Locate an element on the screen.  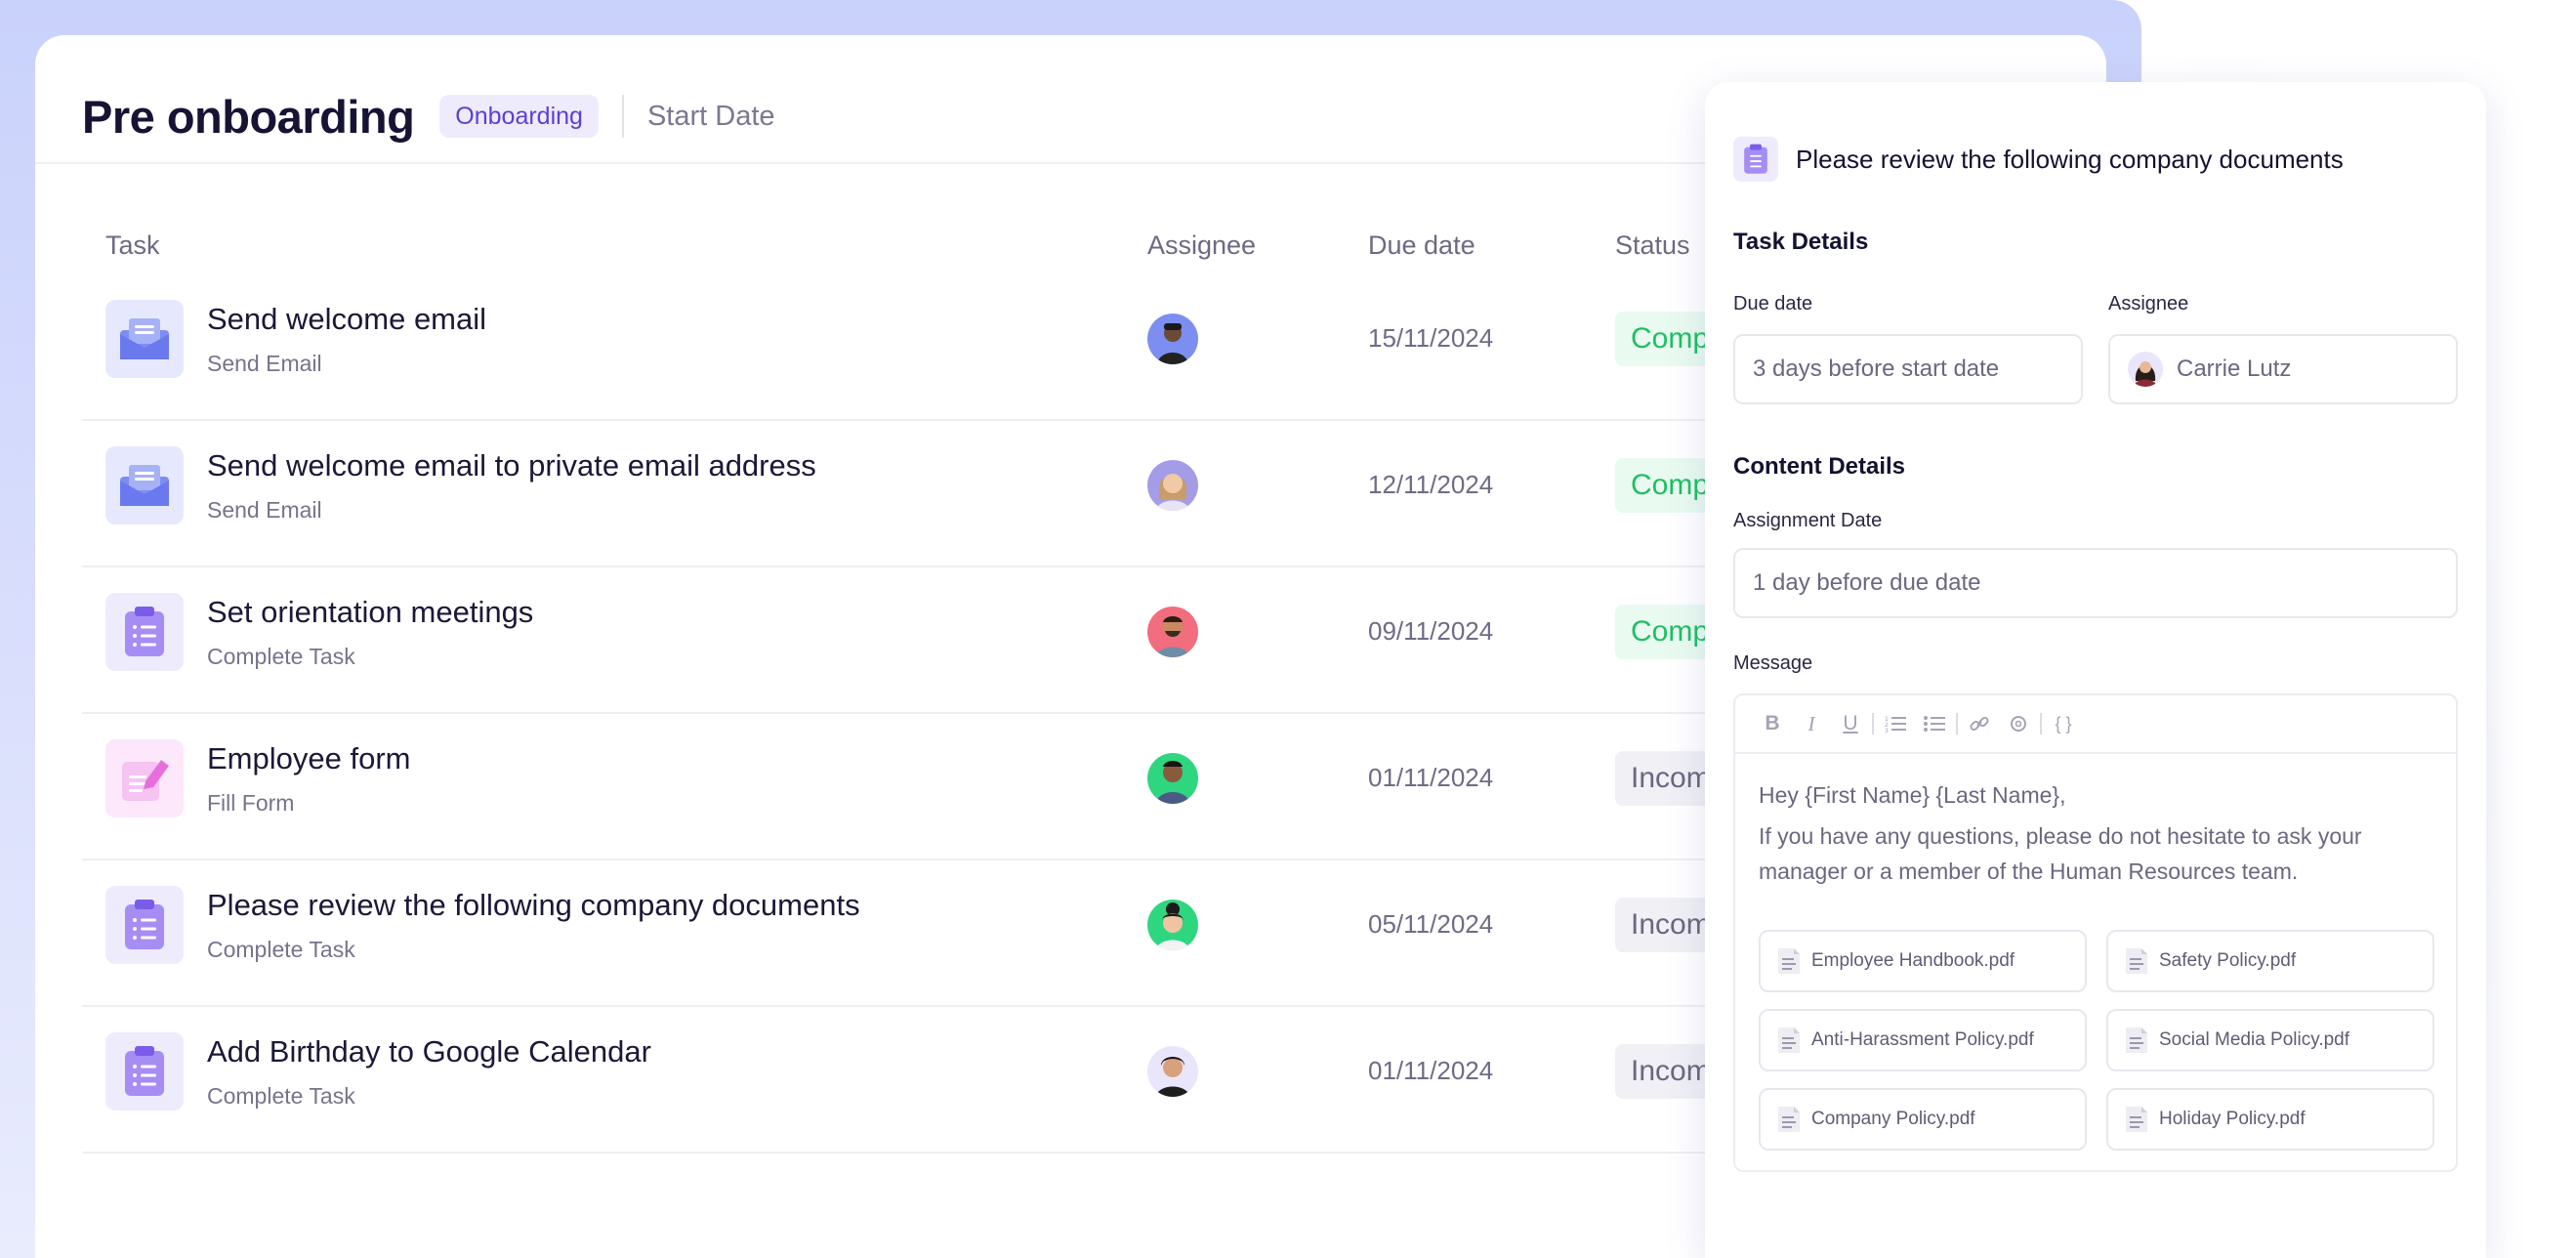
attachment-item: Social Media Policy.pdf is located at coordinates (2270, 1040).